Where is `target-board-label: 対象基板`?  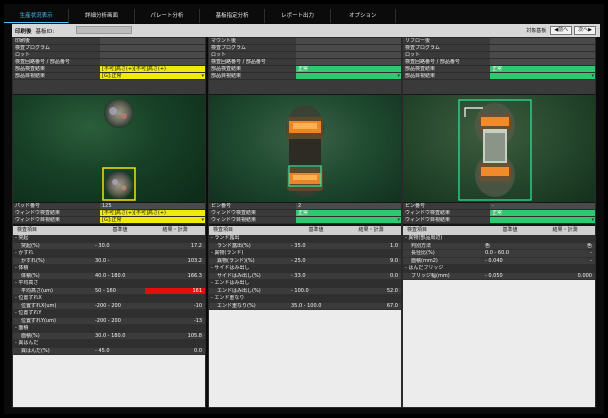 target-board-label: 対象基板 is located at coordinates (536, 31).